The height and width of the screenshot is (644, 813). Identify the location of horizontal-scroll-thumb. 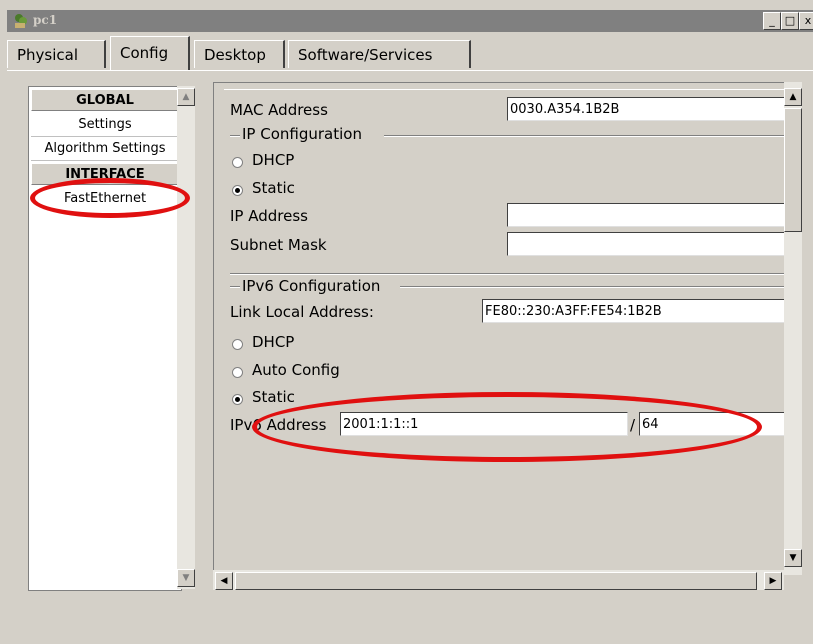
(496, 581).